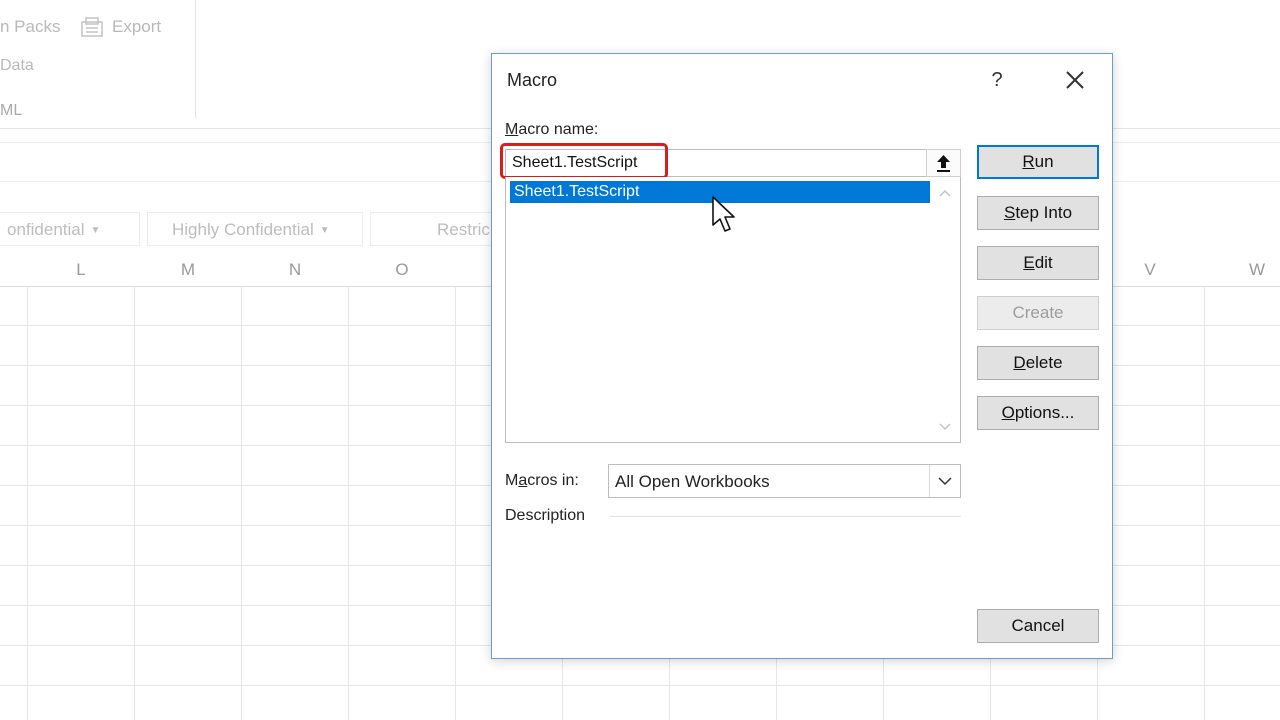  What do you see at coordinates (1038, 363) in the screenshot?
I see `delete-button: Delete` at bounding box center [1038, 363].